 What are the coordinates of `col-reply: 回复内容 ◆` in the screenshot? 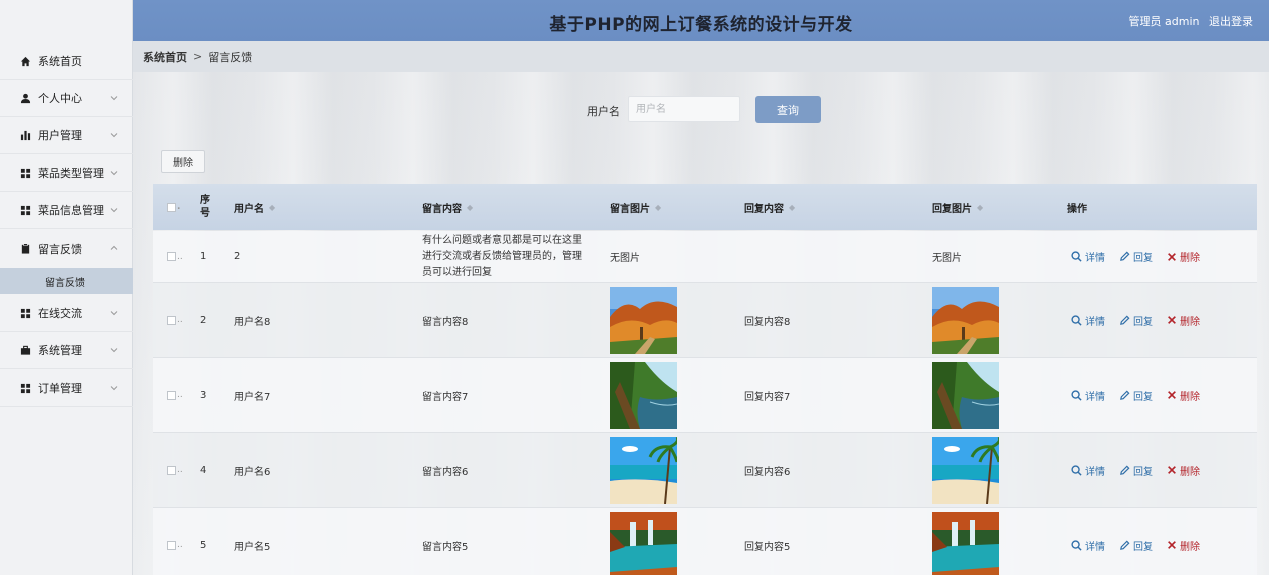 It's located at (769, 207).